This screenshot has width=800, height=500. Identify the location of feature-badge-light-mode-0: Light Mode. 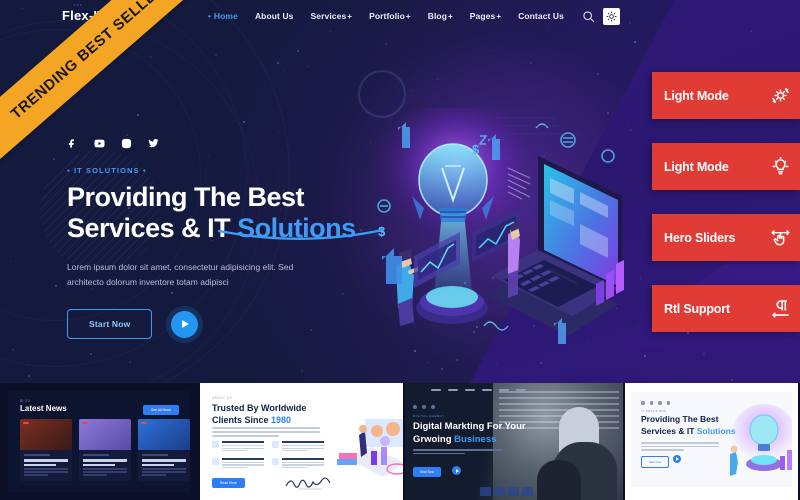
(726, 95).